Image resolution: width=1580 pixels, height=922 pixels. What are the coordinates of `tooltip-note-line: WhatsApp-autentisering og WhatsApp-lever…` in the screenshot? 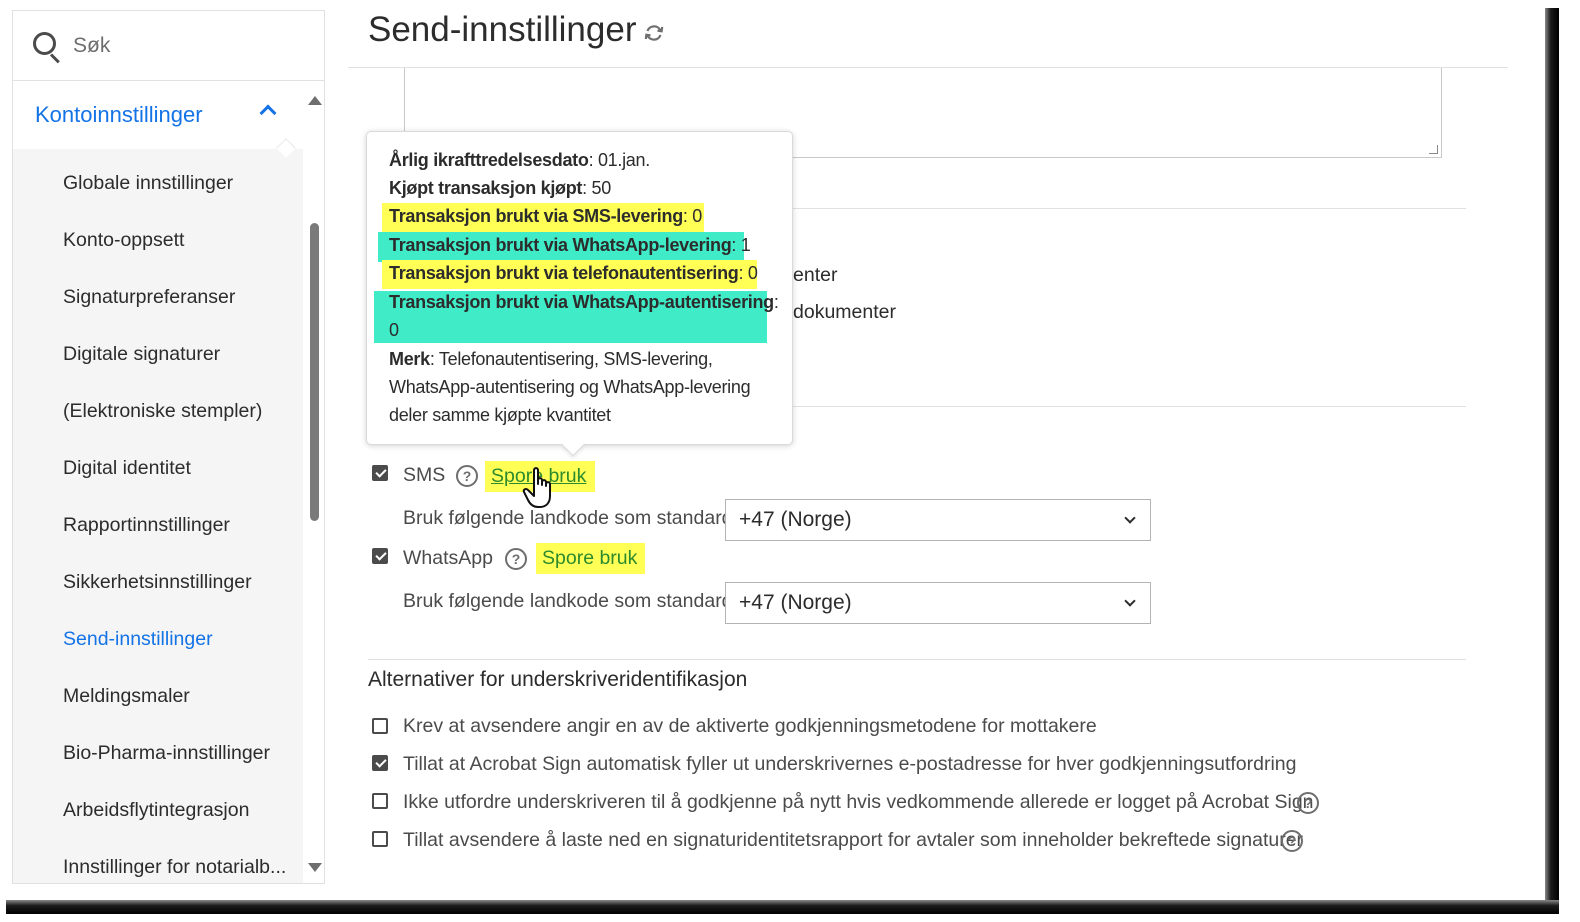 It's located at (570, 387).